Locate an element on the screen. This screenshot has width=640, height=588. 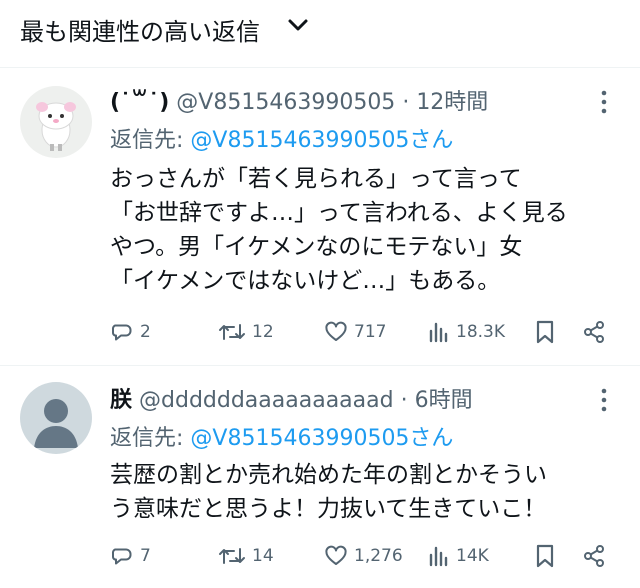
reply-button: 2 is located at coordinates (130, 332).